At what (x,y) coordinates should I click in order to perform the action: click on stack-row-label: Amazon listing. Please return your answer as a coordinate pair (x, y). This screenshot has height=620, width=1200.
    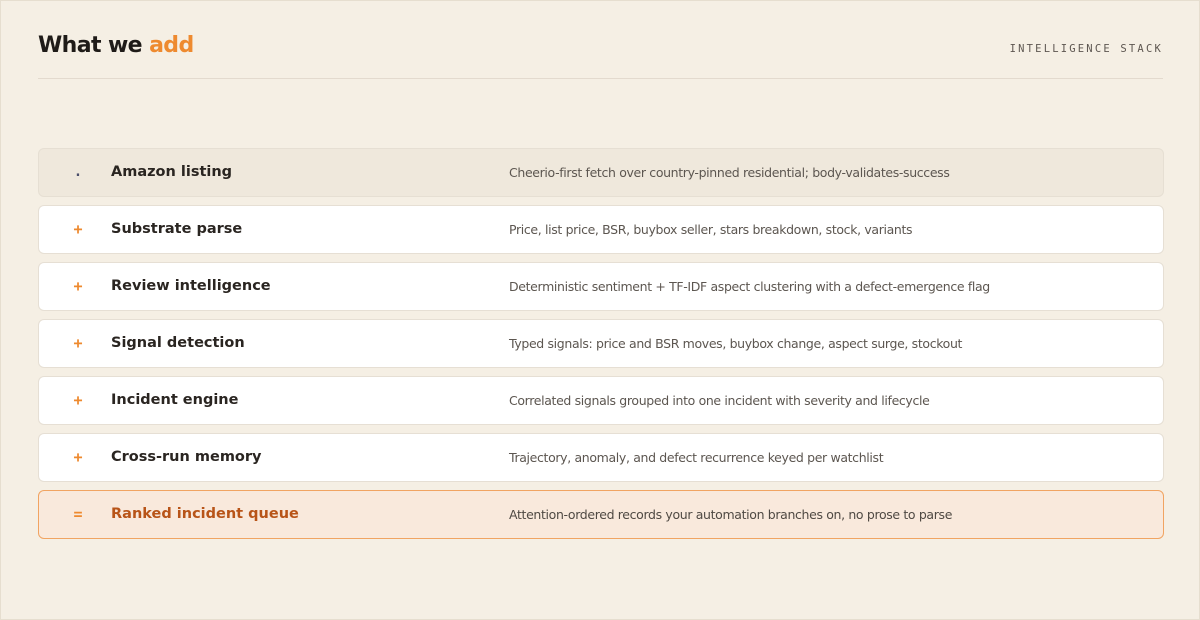
    Looking at the image, I should click on (172, 172).